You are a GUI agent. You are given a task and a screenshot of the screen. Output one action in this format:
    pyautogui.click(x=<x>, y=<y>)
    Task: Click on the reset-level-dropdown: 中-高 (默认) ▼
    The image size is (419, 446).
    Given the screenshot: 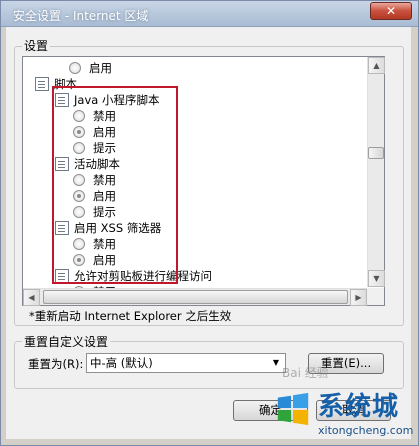 What is the action you would take?
    pyautogui.click(x=186, y=363)
    